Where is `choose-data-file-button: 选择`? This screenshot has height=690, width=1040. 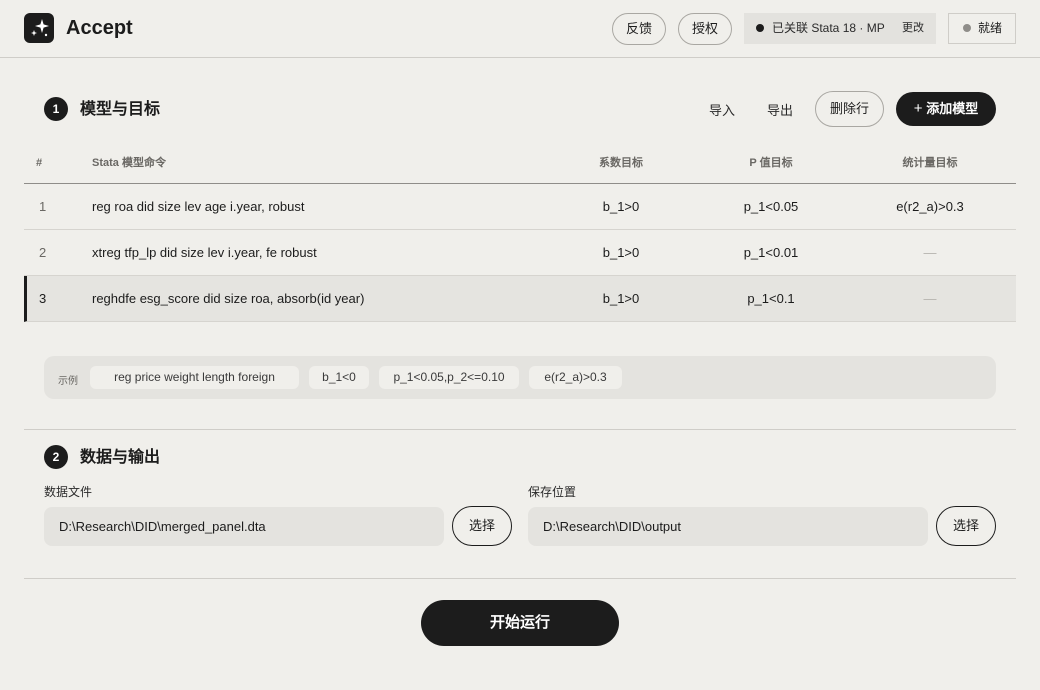 choose-data-file-button: 选择 is located at coordinates (482, 526).